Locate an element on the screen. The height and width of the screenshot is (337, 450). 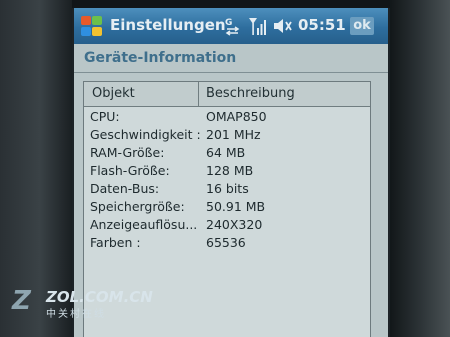
column-header-objekt: Objekt is located at coordinates (113, 93).